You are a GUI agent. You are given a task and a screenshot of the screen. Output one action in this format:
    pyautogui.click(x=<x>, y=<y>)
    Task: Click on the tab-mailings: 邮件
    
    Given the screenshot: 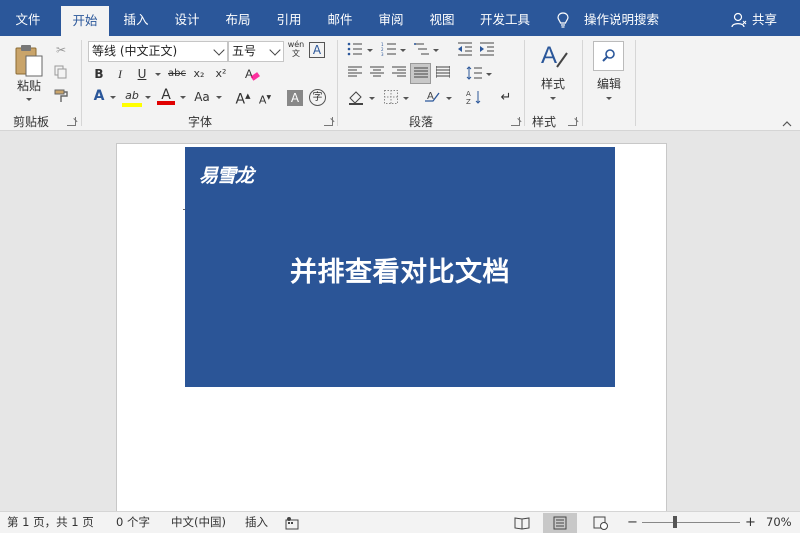 What is the action you would take?
    pyautogui.click(x=340, y=18)
    